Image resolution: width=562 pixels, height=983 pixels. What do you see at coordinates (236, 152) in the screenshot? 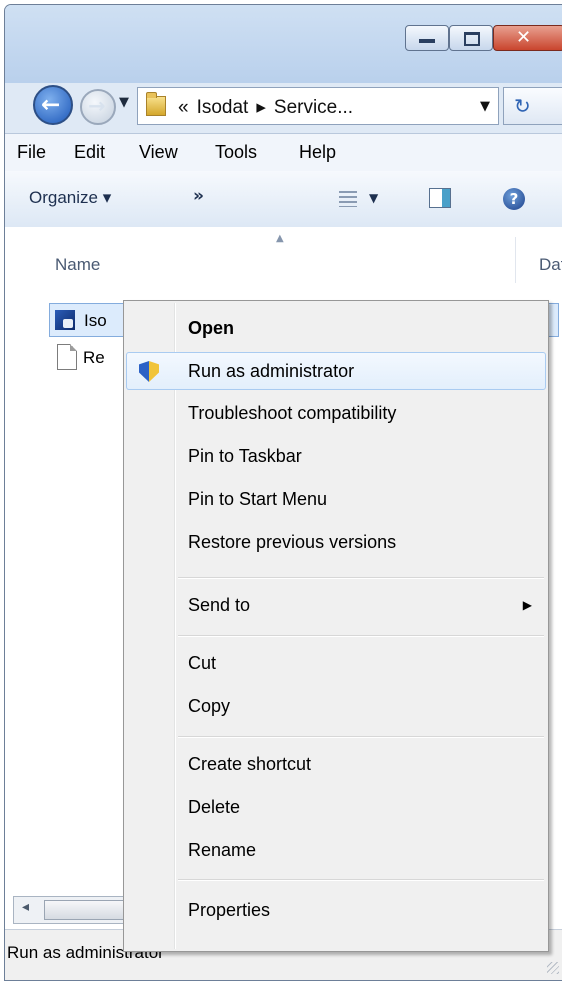
I see `menu-tools: Tools` at bounding box center [236, 152].